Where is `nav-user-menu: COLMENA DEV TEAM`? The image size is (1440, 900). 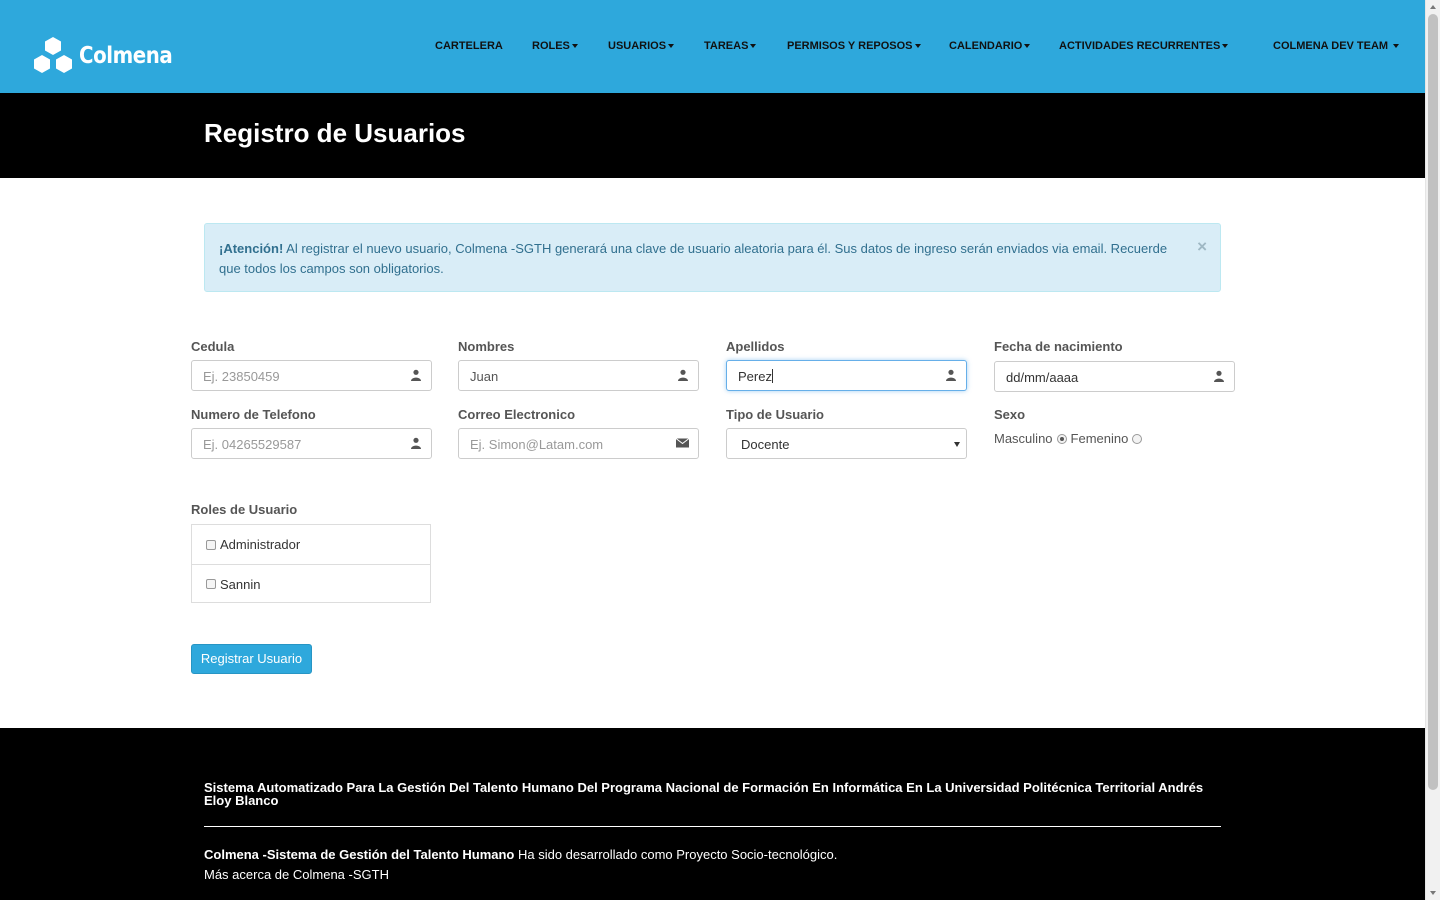 nav-user-menu: COLMENA DEV TEAM is located at coordinates (1336, 46).